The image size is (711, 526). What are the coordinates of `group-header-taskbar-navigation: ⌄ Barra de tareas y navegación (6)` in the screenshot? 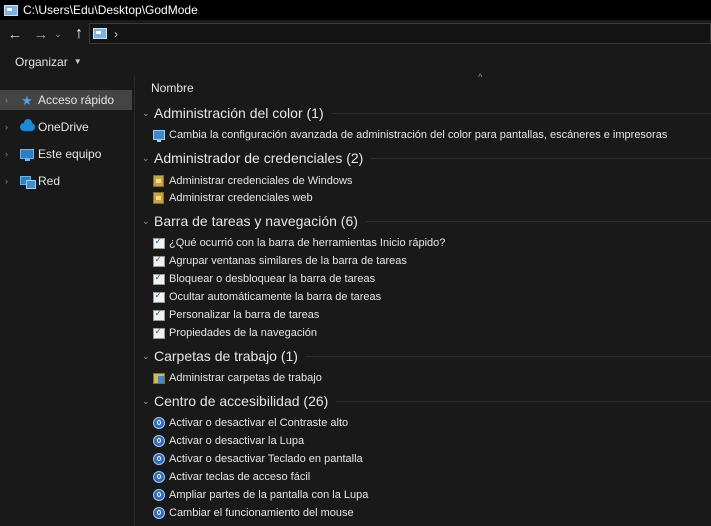 It's located at (423, 221).